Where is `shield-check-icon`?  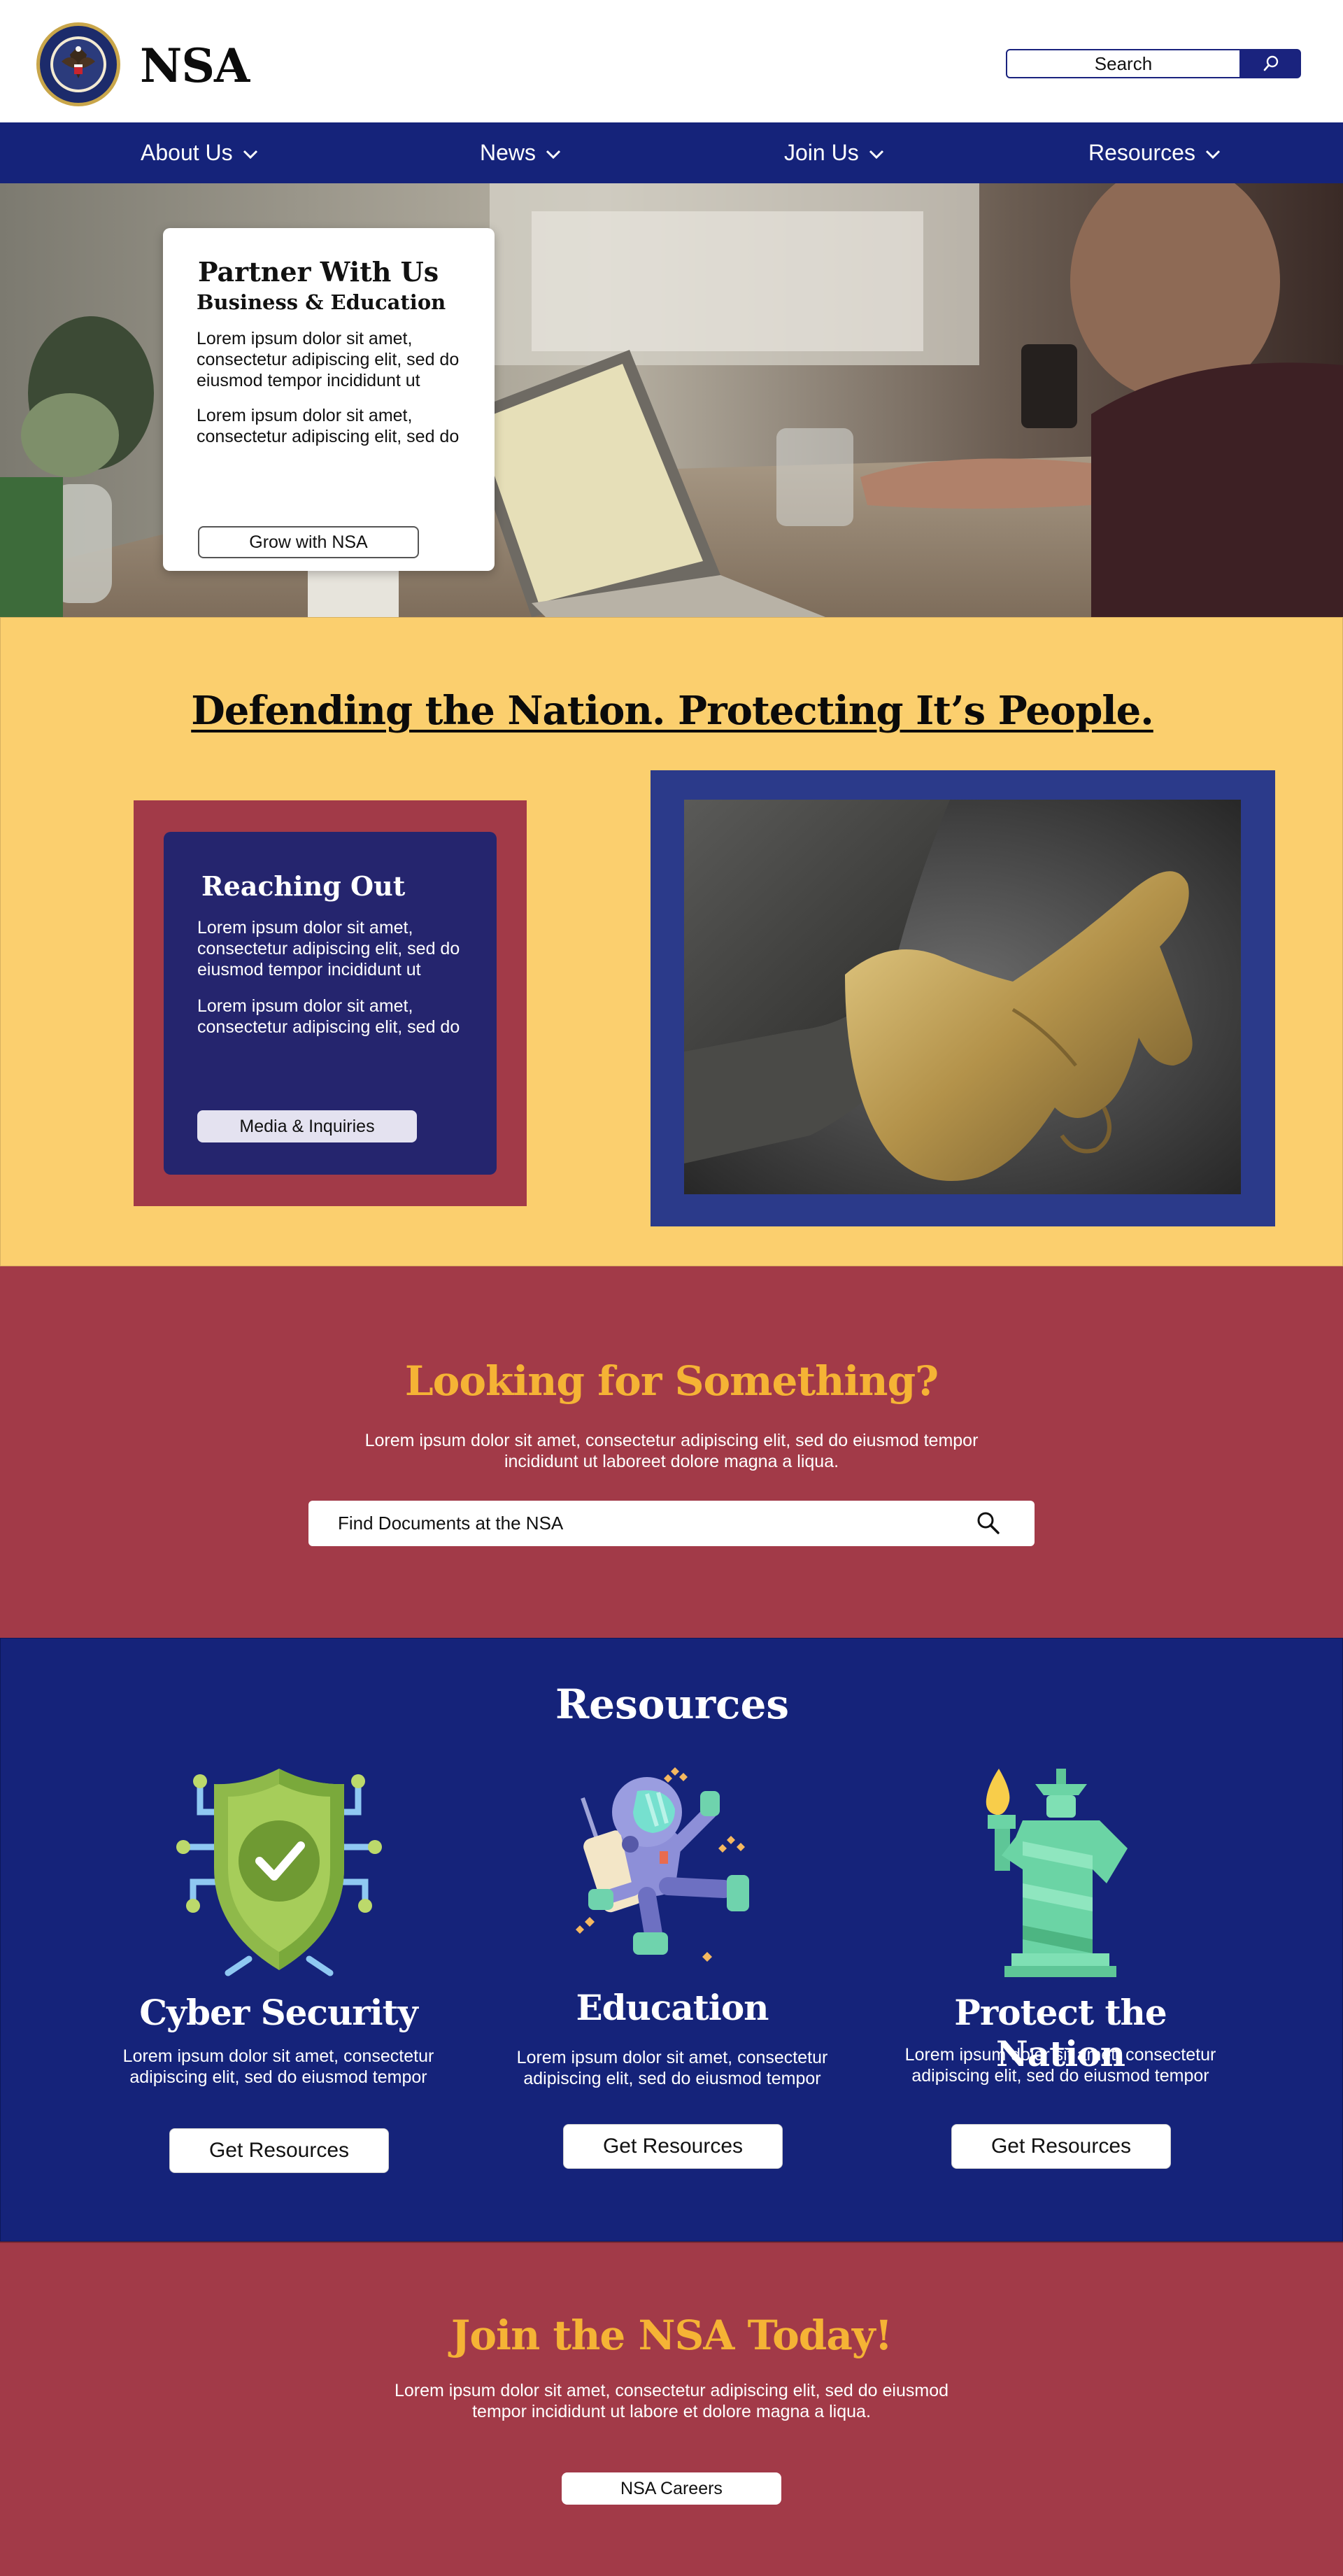 shield-check-icon is located at coordinates (279, 1872).